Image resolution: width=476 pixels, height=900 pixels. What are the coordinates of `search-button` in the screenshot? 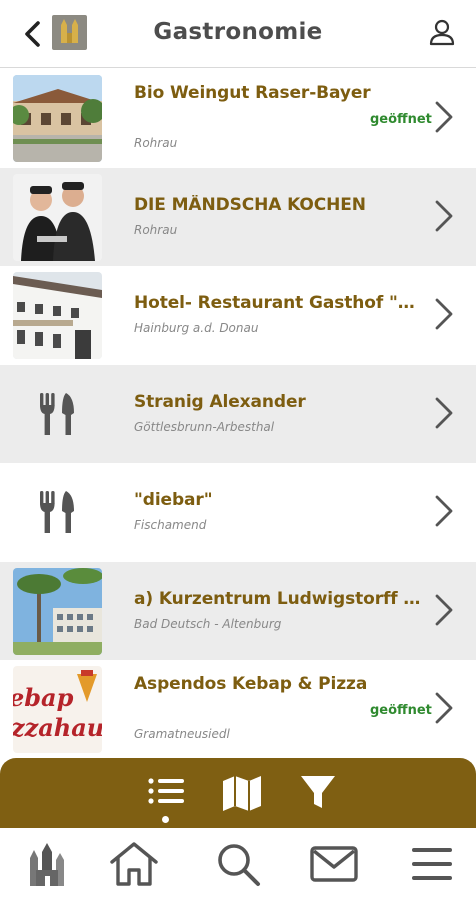 It's located at (238, 864).